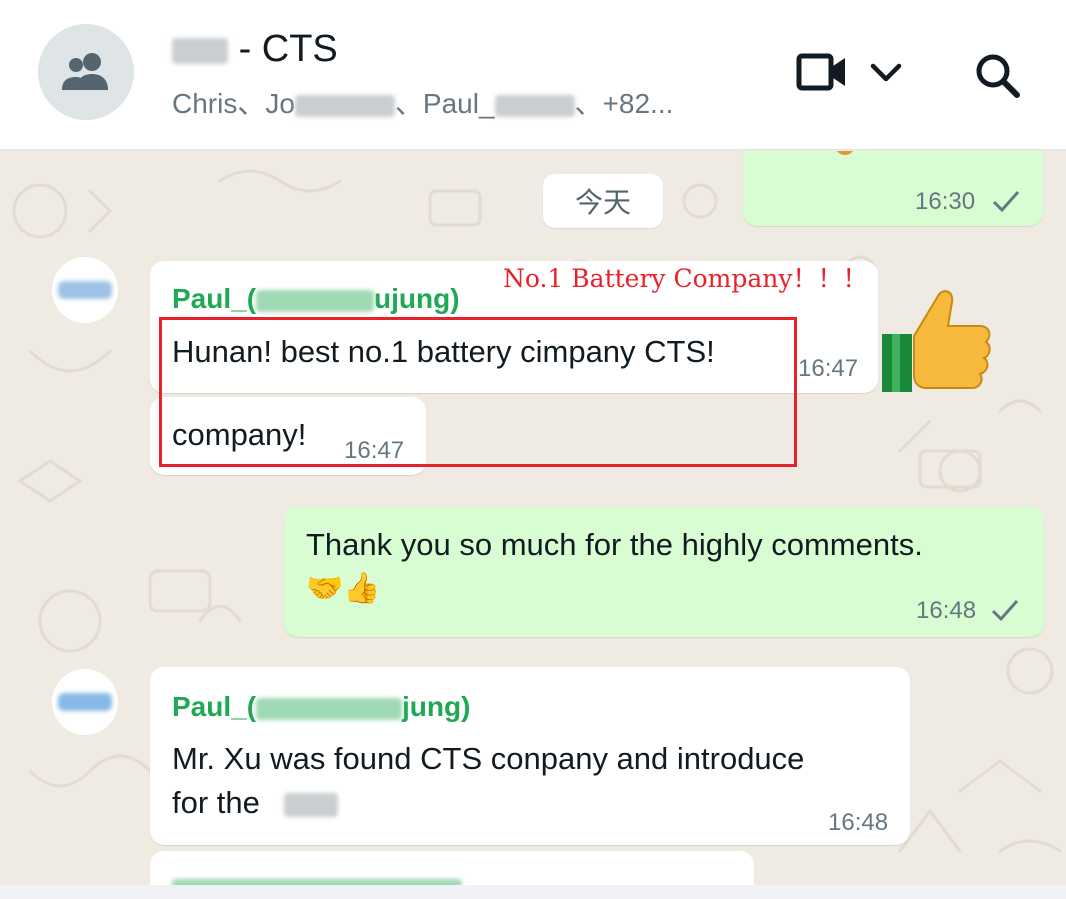 The width and height of the screenshot is (1066, 899). Describe the element at coordinates (288, 49) in the screenshot. I see `chat-title-text: - CTS` at that location.